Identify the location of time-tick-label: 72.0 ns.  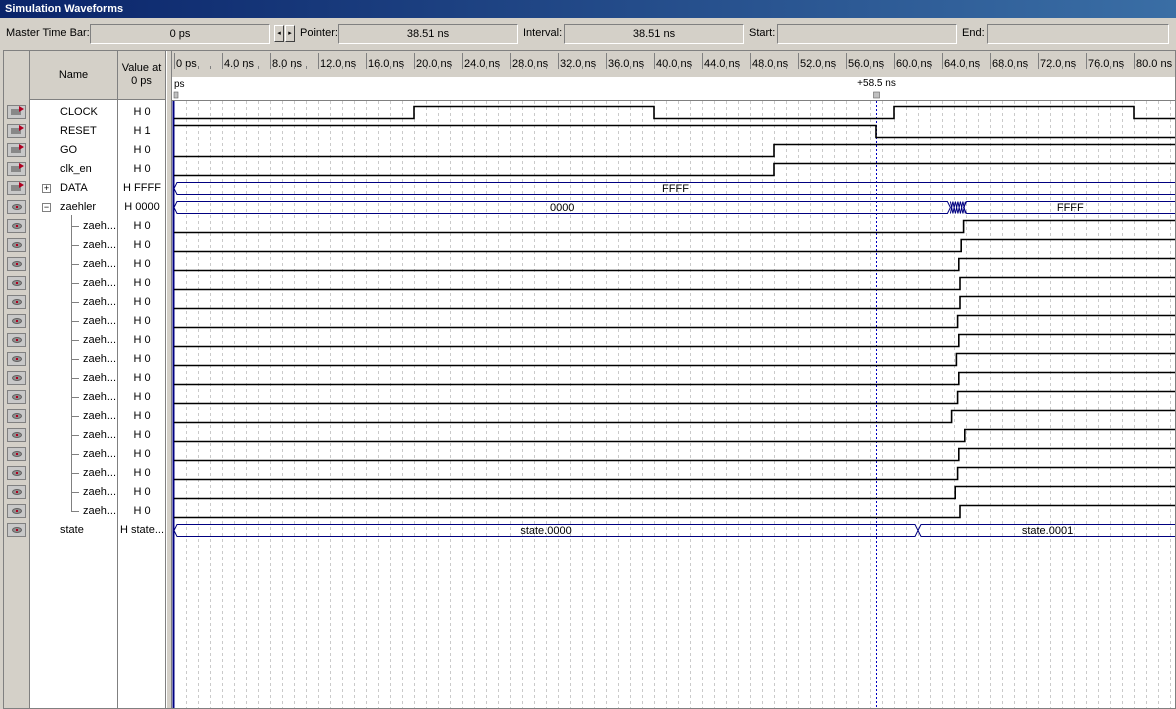
(1058, 64).